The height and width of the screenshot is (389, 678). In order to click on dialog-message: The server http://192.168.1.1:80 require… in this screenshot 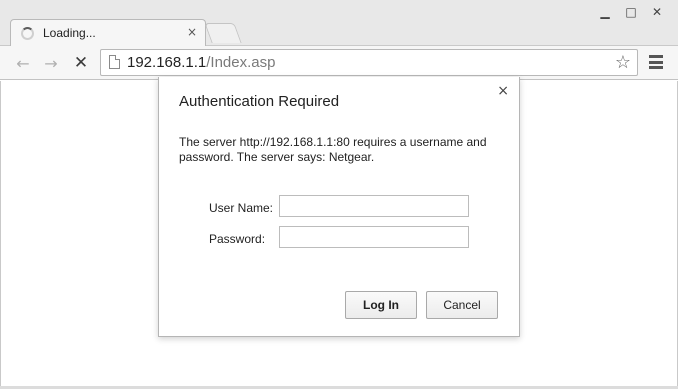, I will do `click(333, 149)`.